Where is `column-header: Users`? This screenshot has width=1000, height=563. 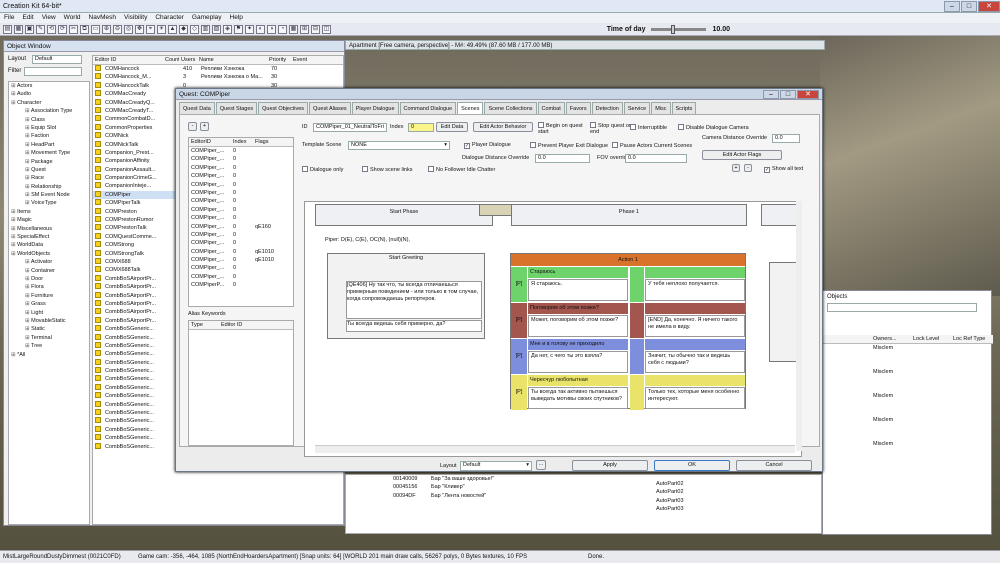
column-header: Users is located at coordinates (188, 60).